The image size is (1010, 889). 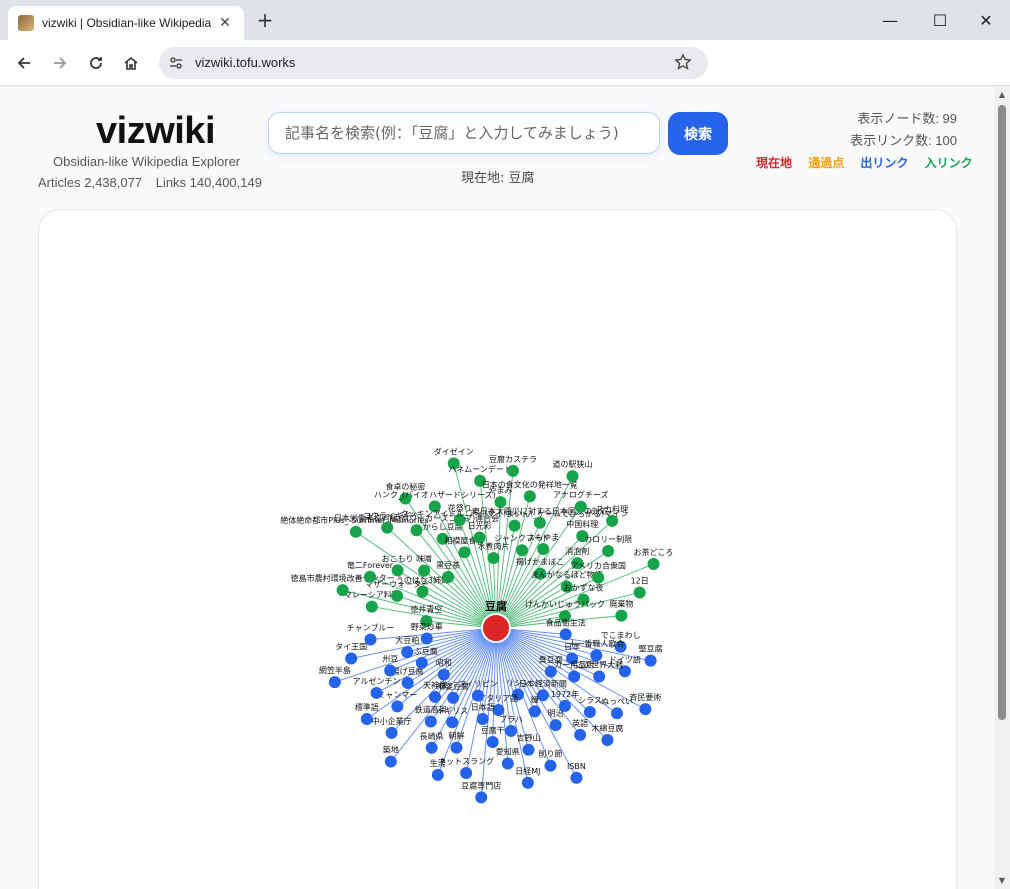 I want to click on page-scrollbar: ▲ ▼, so click(x=1002, y=488).